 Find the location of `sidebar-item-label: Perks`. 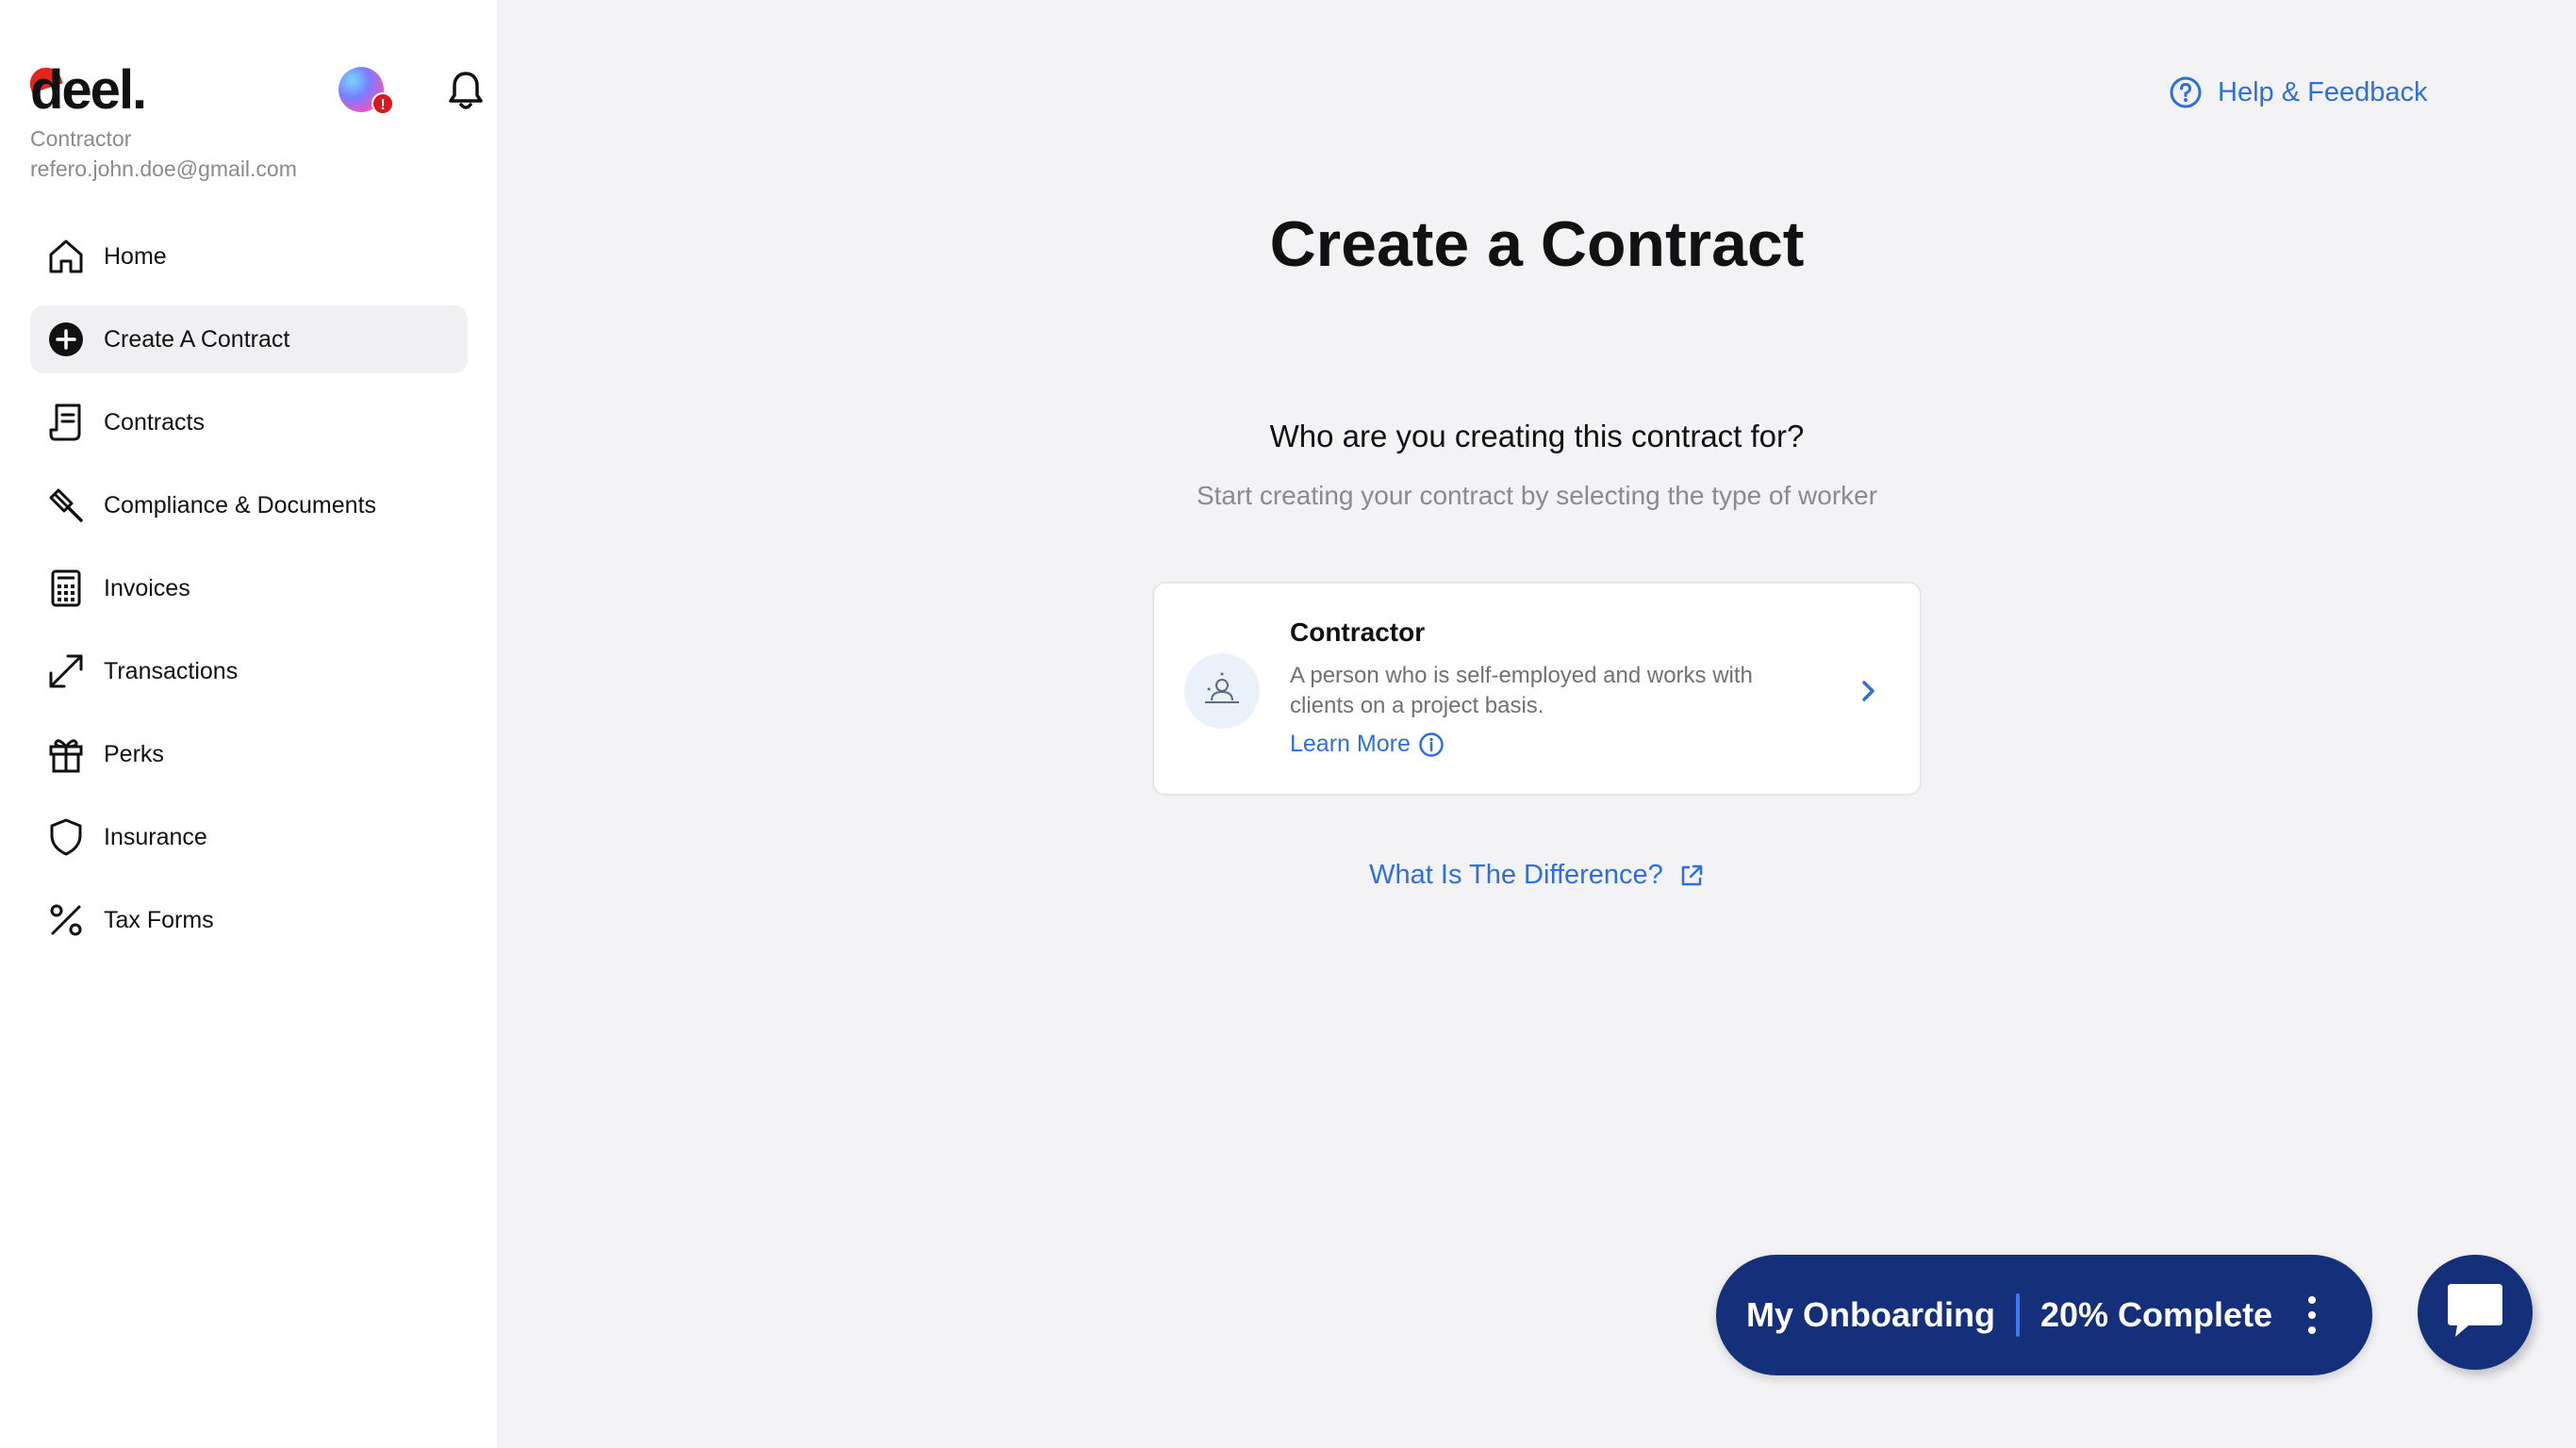

sidebar-item-label: Perks is located at coordinates (134, 753).